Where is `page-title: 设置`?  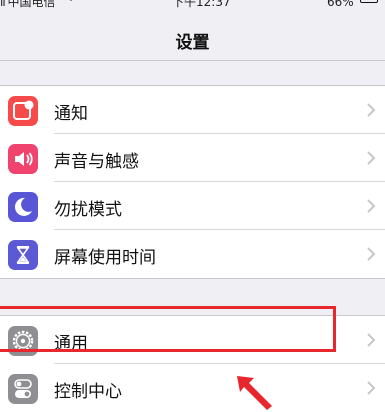 page-title: 设置 is located at coordinates (192, 43).